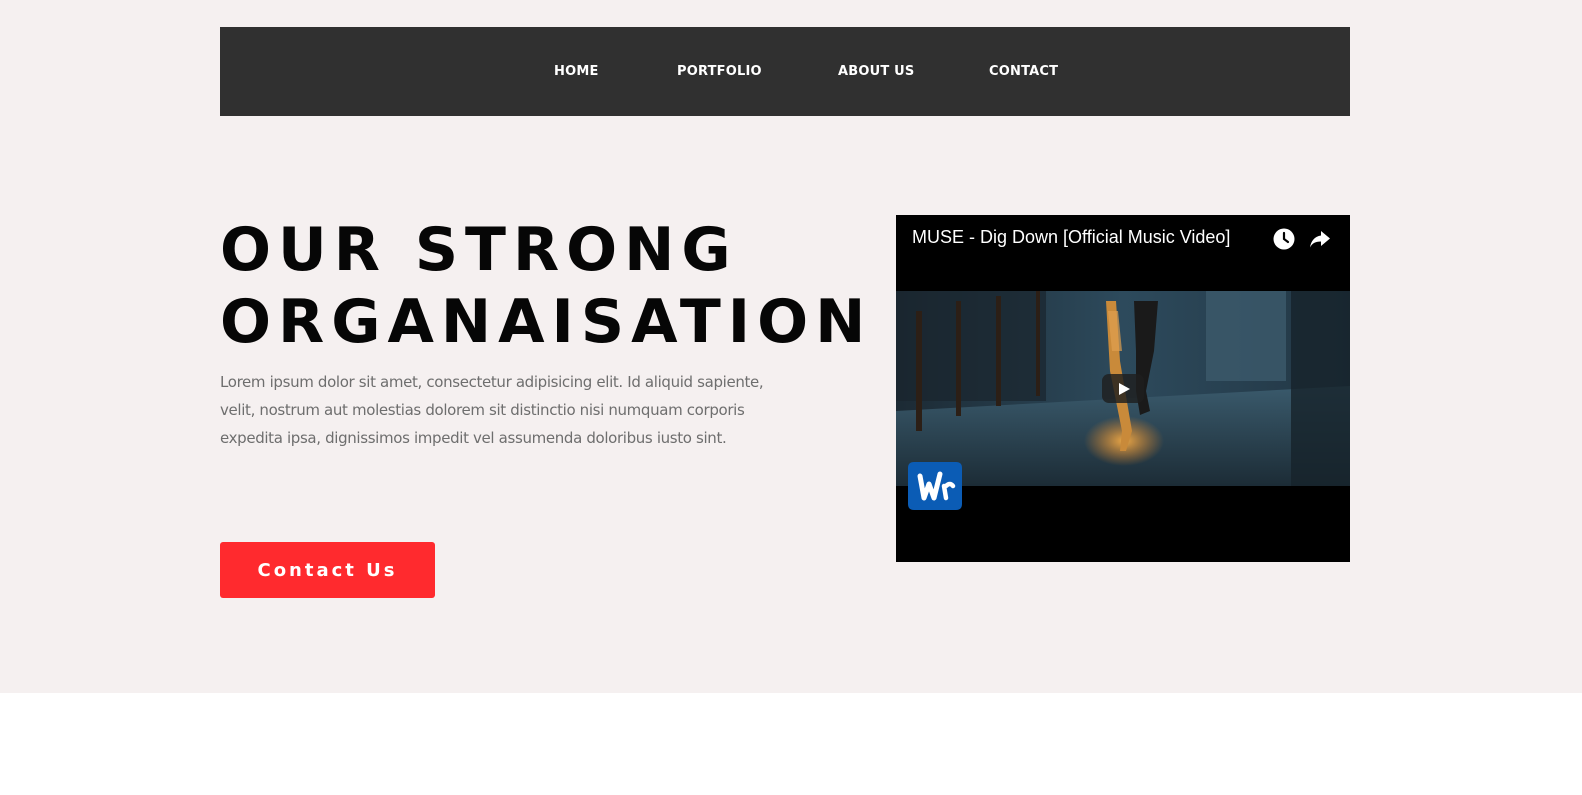 The height and width of the screenshot is (795, 1582). What do you see at coordinates (1284, 239) in the screenshot?
I see `watch-later-icon` at bounding box center [1284, 239].